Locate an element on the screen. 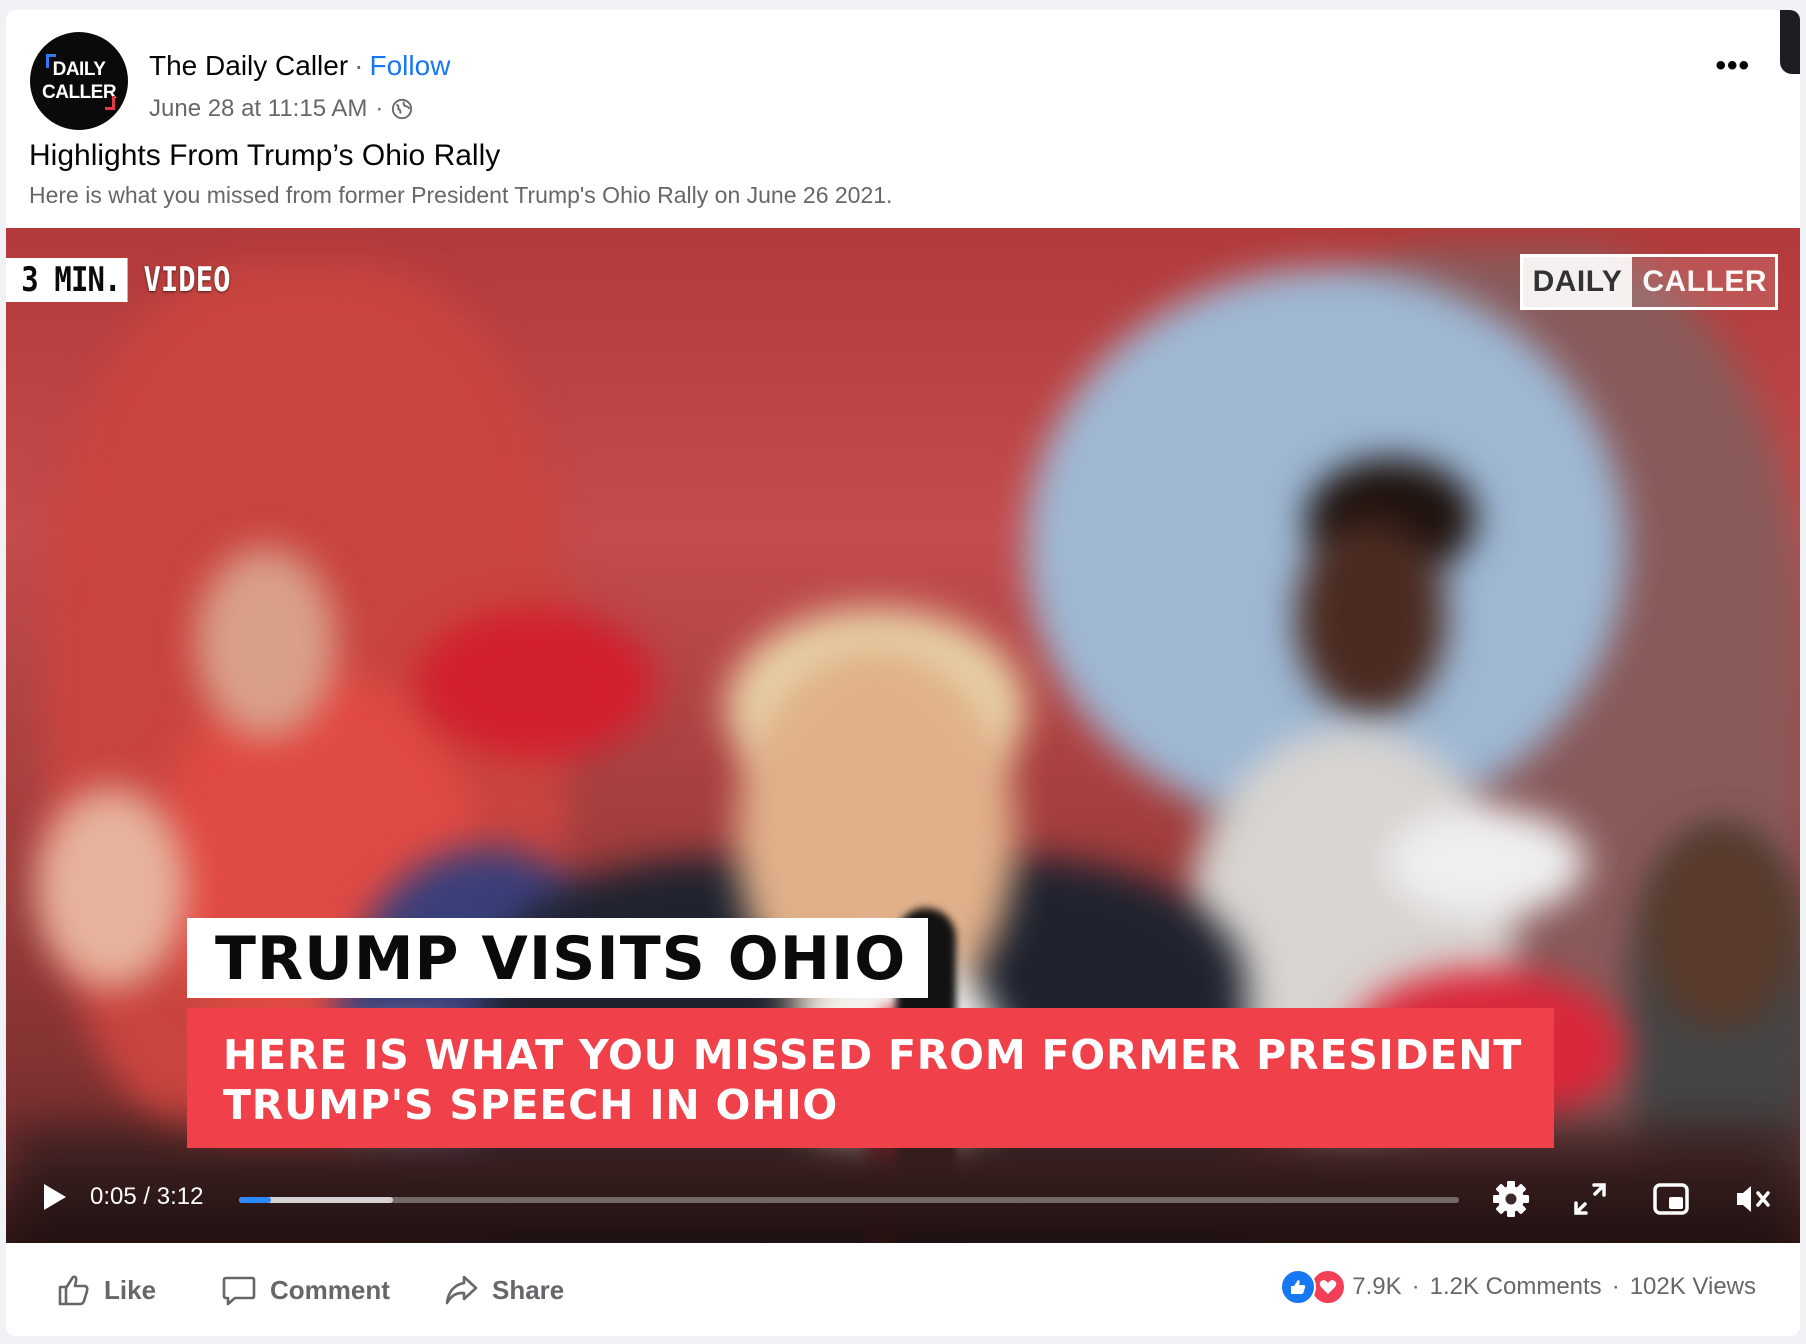 The image size is (1806, 1344). post-title: Highlights From Trump’s Ohio Rally is located at coordinates (265, 155).